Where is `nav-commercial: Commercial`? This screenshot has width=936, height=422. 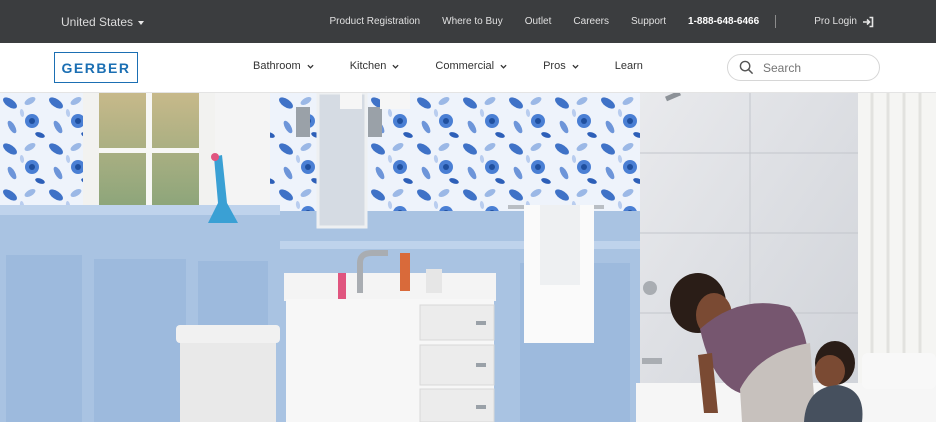
nav-commercial: Commercial is located at coordinates (471, 66).